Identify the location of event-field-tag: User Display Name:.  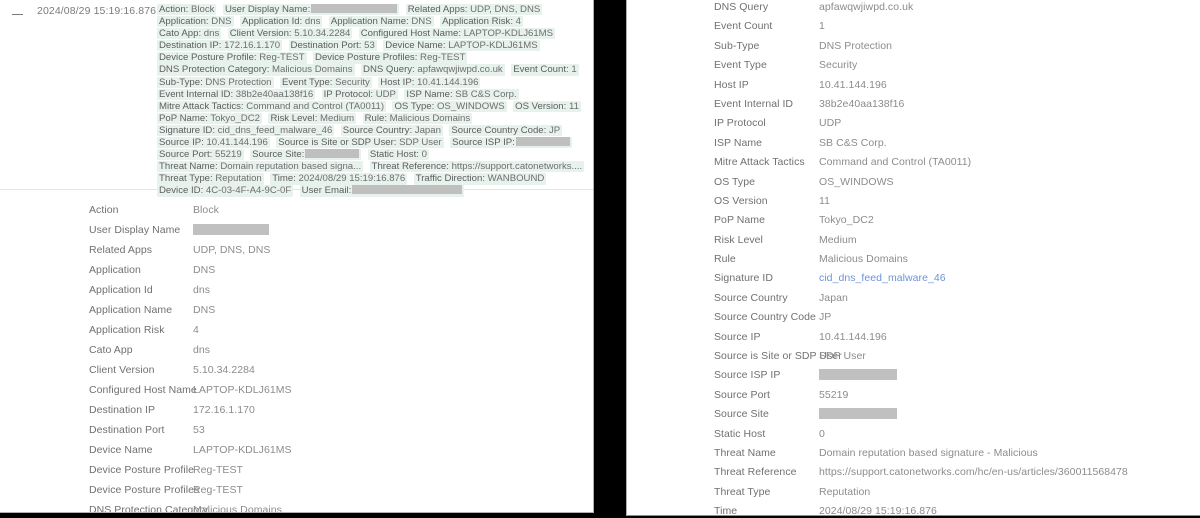
(311, 10).